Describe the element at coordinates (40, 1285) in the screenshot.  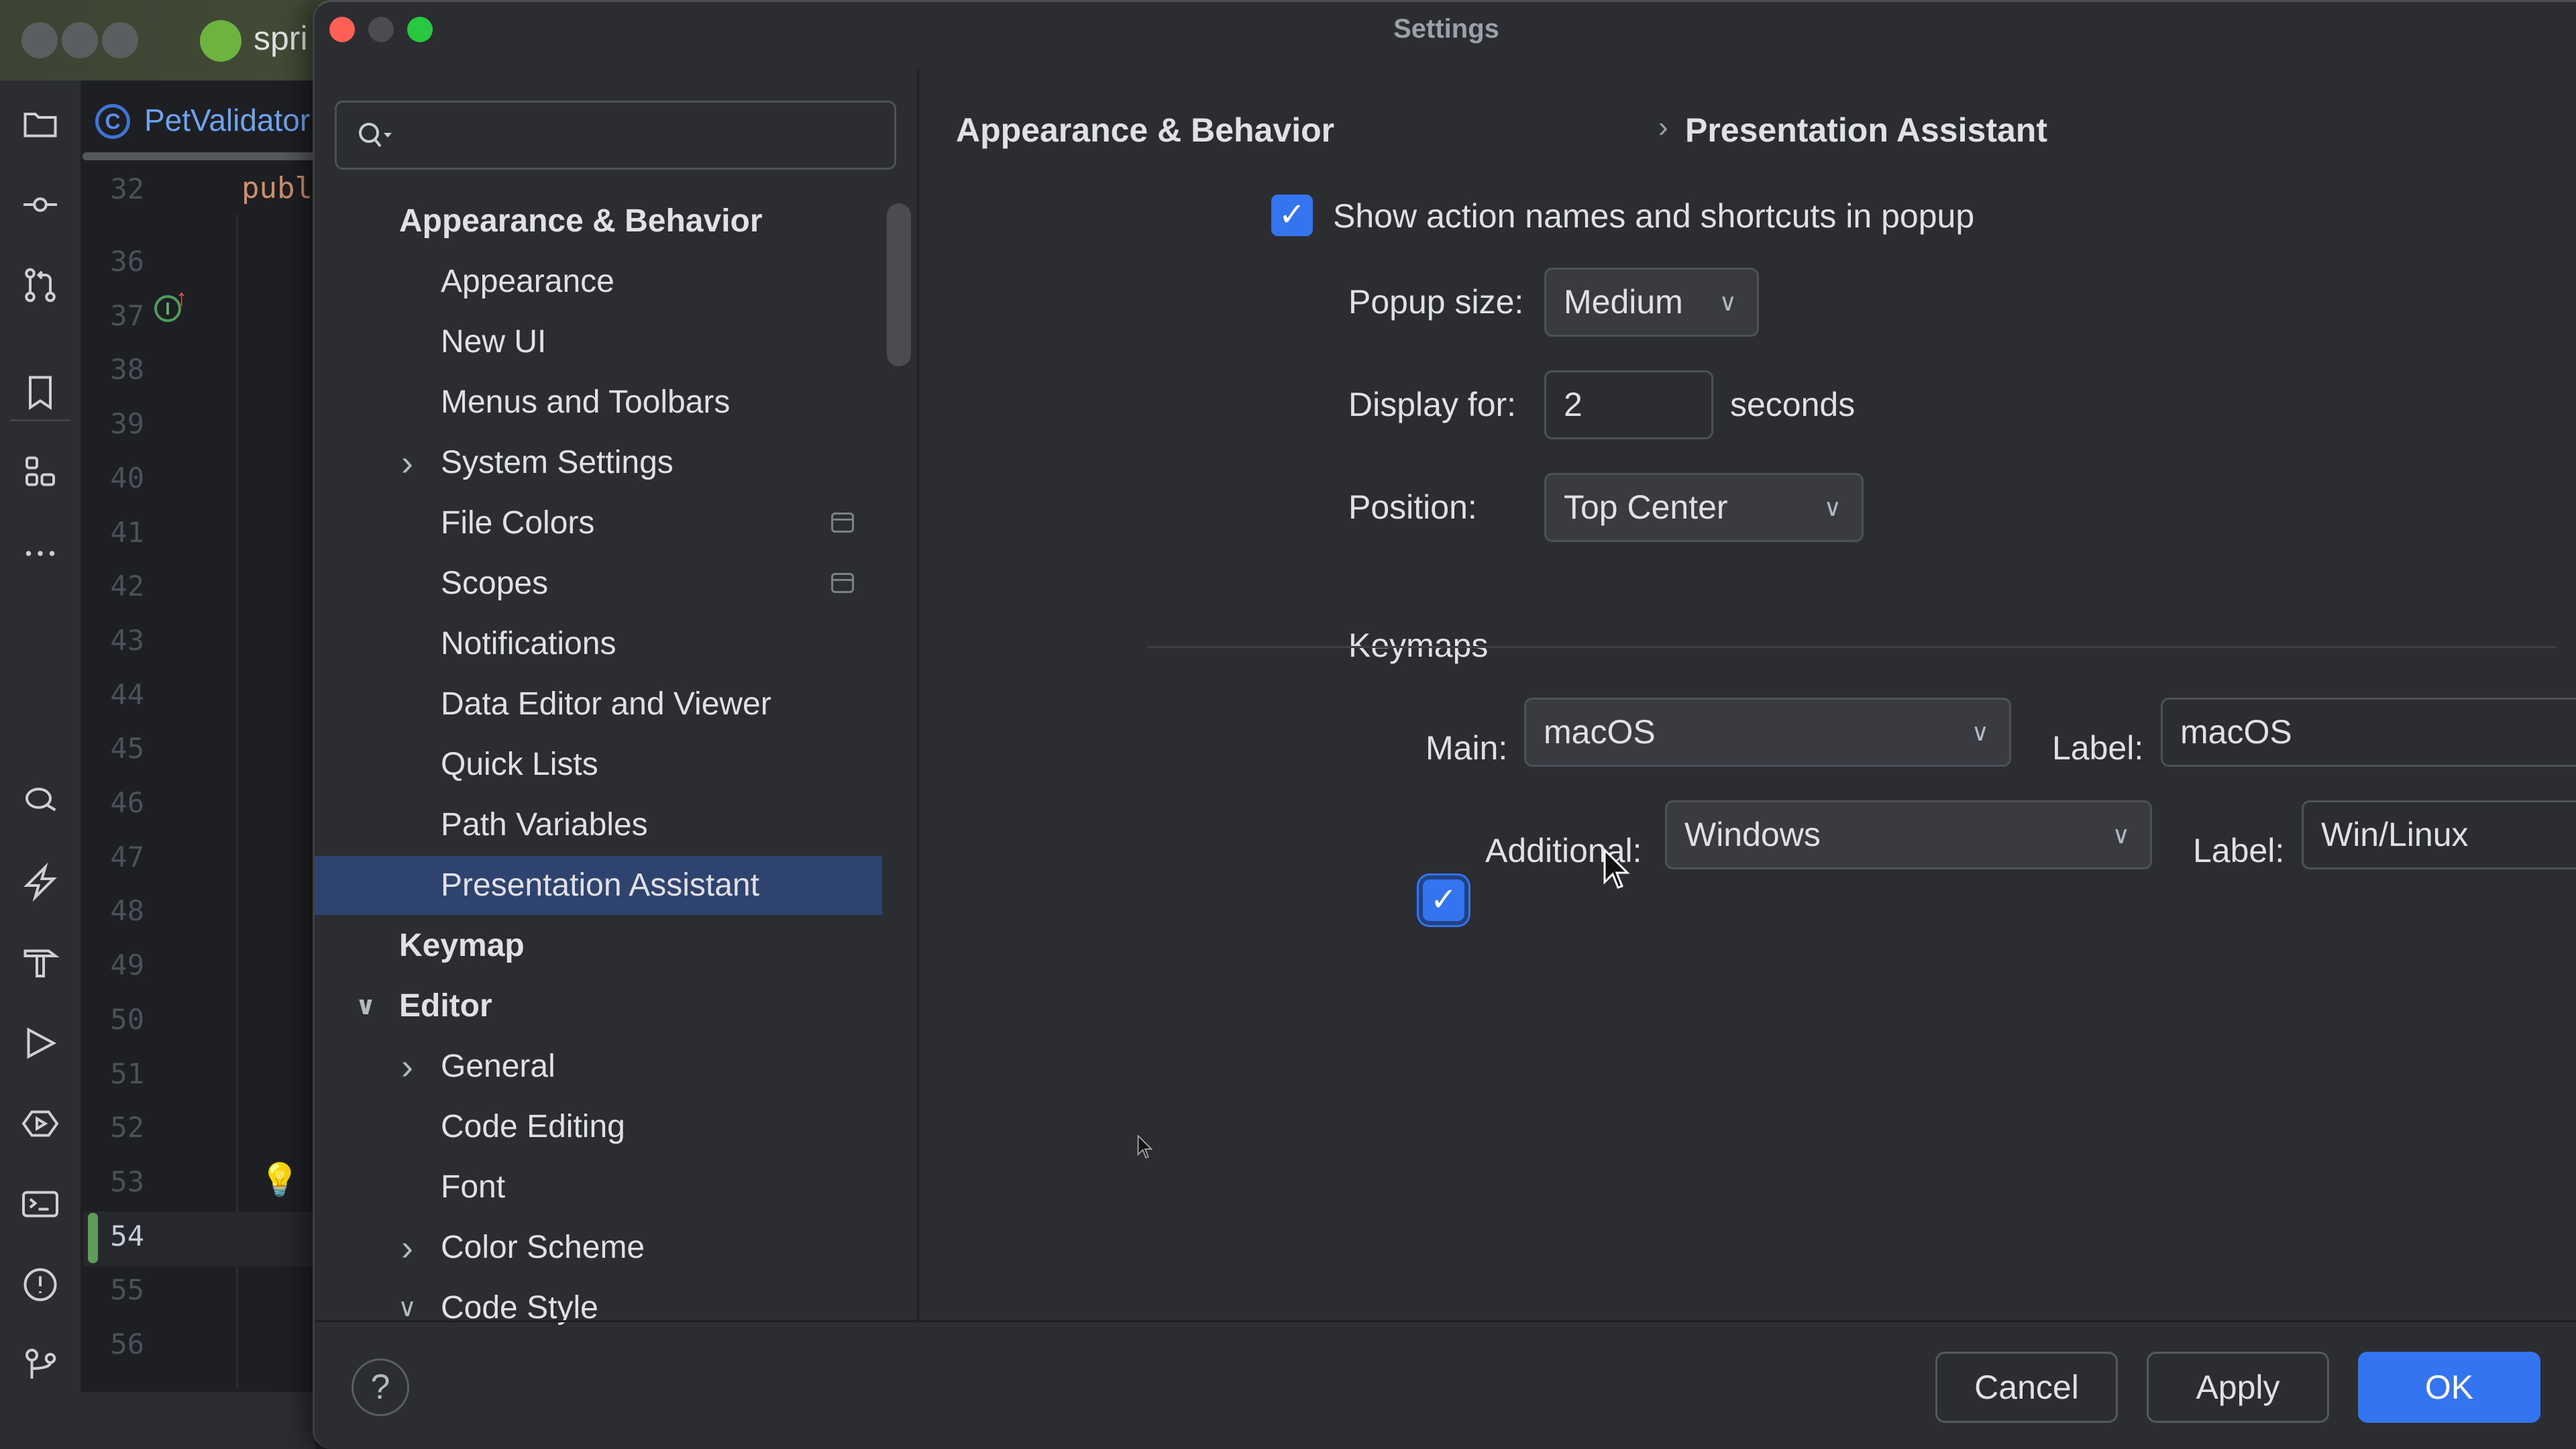
I see `problems-icon` at that location.